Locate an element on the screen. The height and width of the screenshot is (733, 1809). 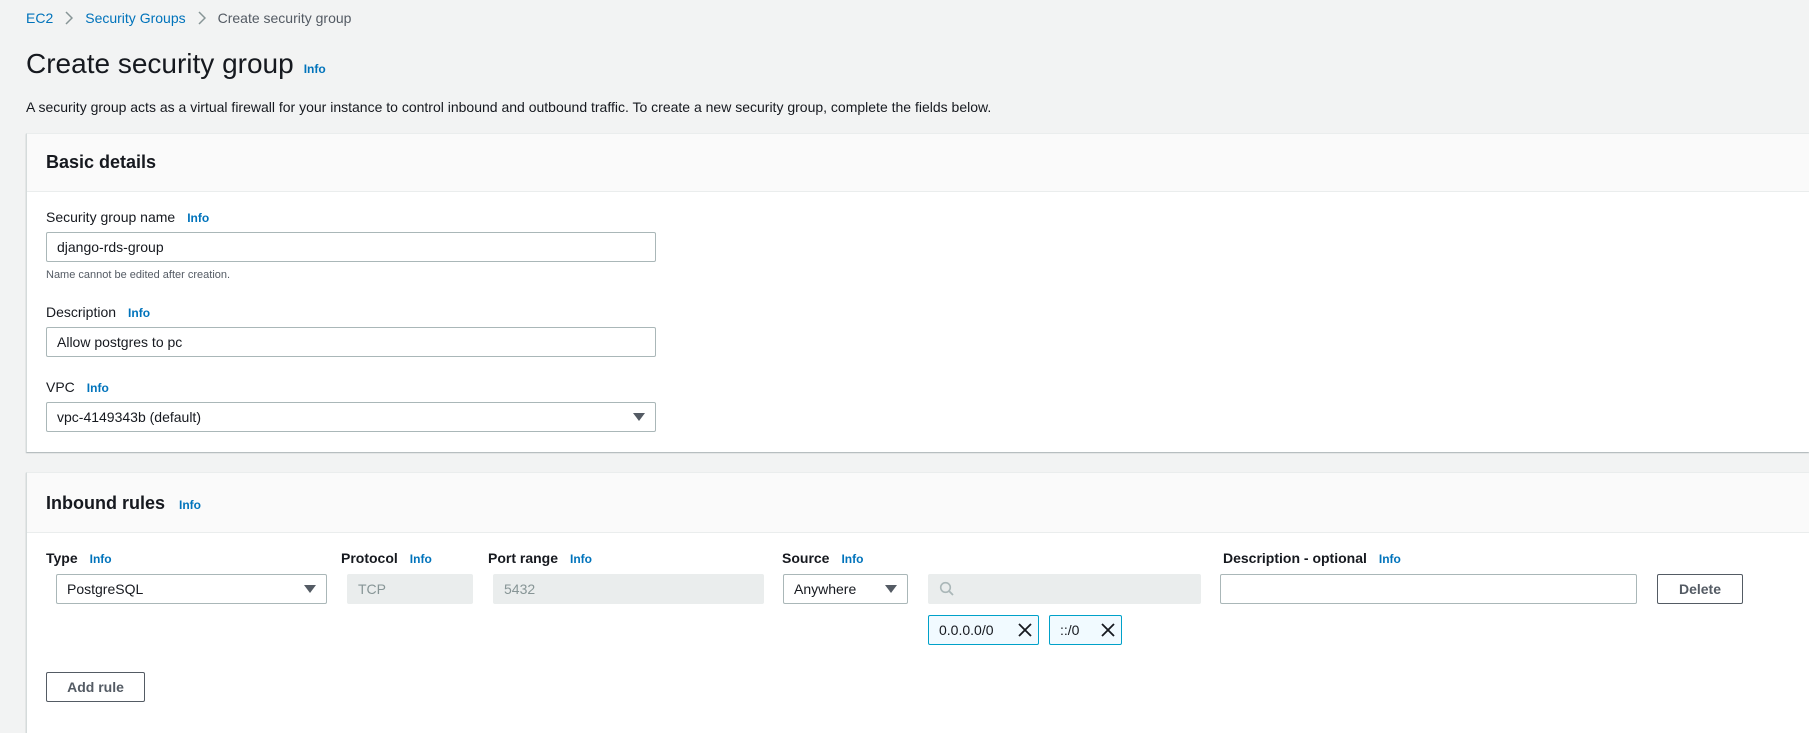
cidr-search-input is located at coordinates (1064, 589).